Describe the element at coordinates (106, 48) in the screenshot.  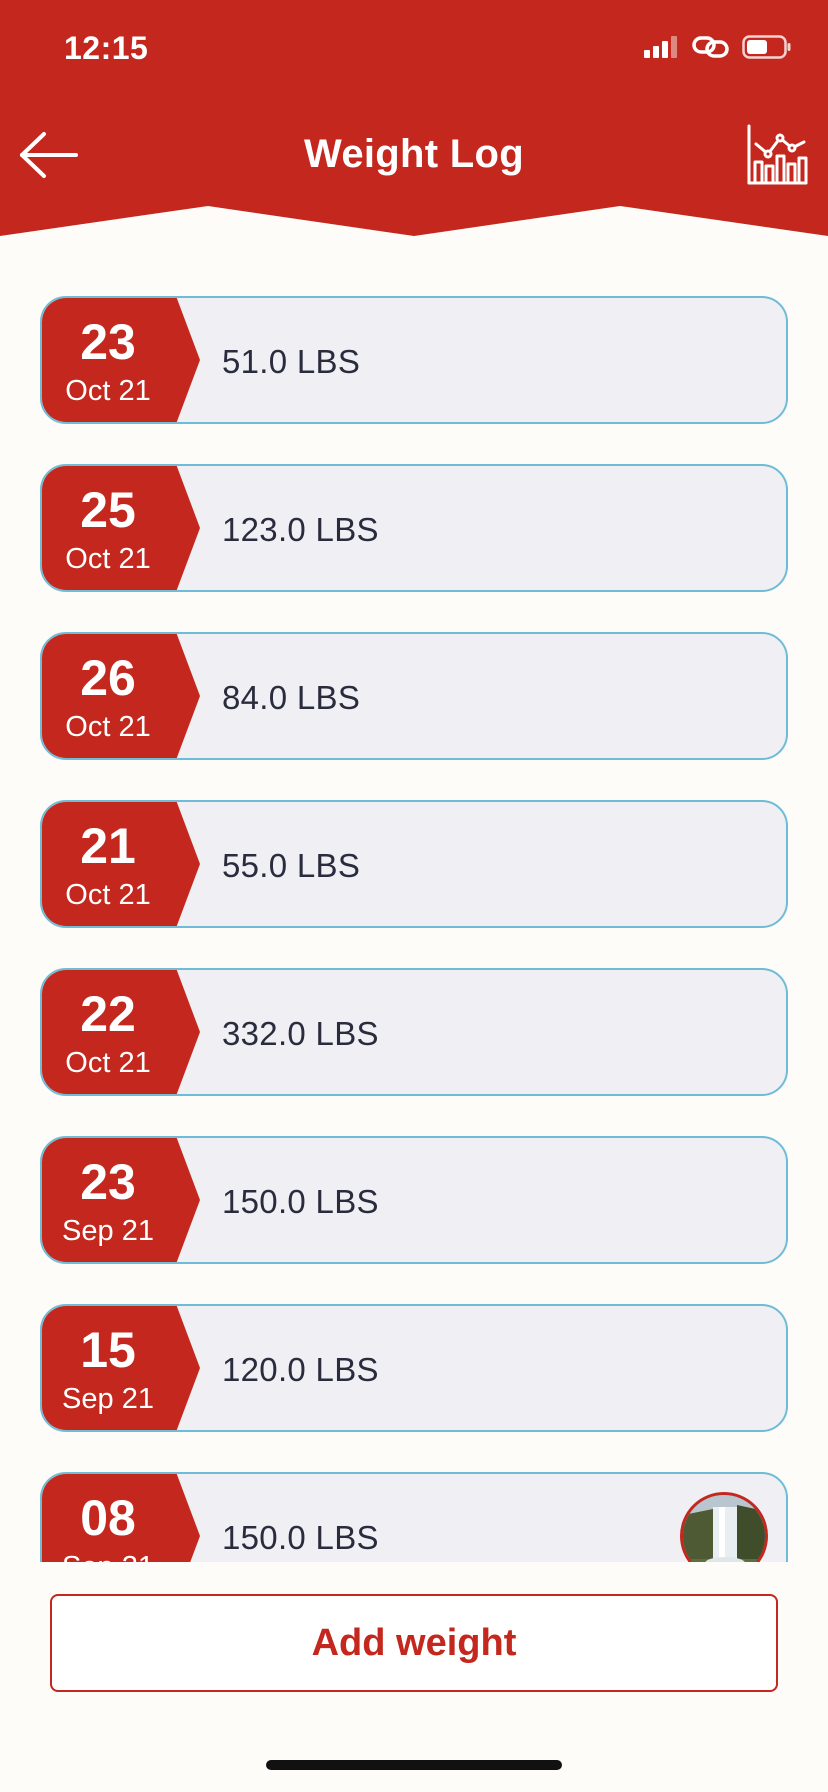
I see `status-time: 12:15` at that location.